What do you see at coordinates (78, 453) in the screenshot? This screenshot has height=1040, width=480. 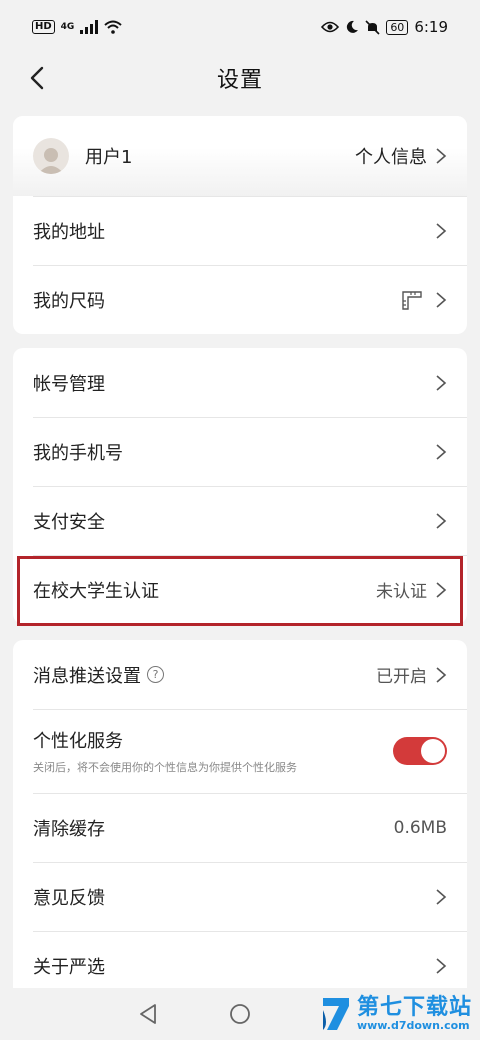 I see `my-phone-label: 我的手机号` at bounding box center [78, 453].